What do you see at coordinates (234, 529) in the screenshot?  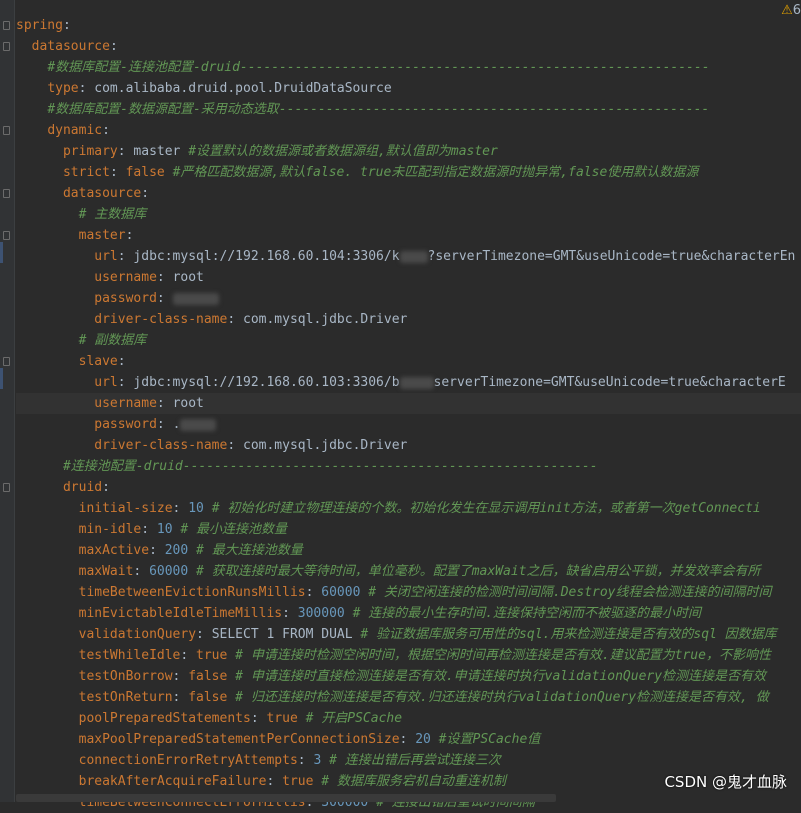 I see `code-token: # 最小连接池数量` at bounding box center [234, 529].